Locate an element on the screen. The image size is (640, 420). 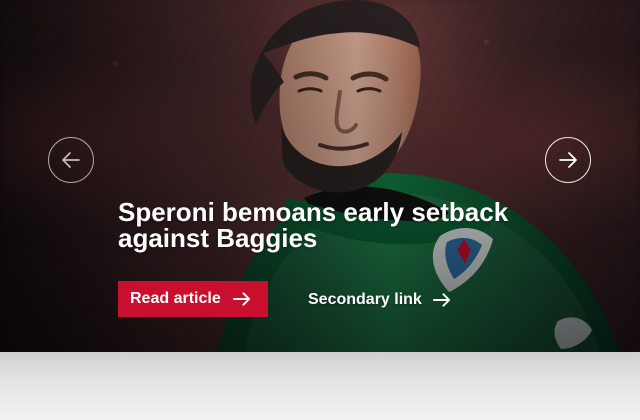
next-slide-button is located at coordinates (568, 160).